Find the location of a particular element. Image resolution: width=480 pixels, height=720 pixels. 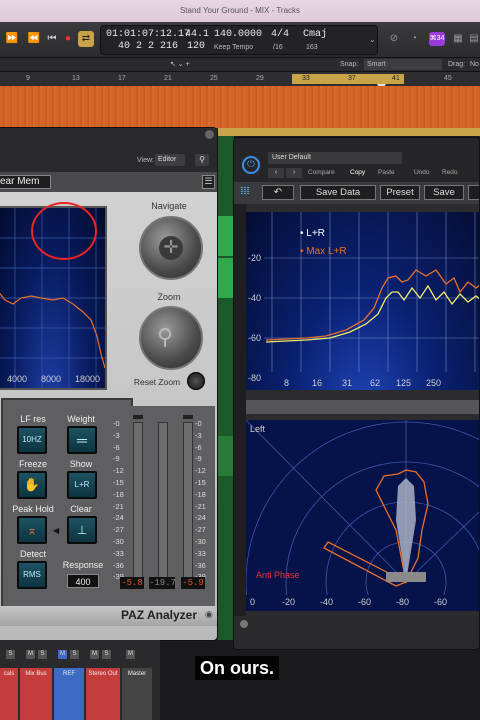

zoom-knob: ⚲ is located at coordinates (171, 338).